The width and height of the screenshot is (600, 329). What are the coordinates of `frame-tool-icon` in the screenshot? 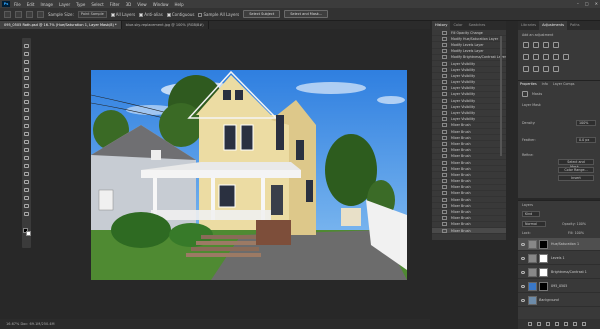 It's located at (26, 86).